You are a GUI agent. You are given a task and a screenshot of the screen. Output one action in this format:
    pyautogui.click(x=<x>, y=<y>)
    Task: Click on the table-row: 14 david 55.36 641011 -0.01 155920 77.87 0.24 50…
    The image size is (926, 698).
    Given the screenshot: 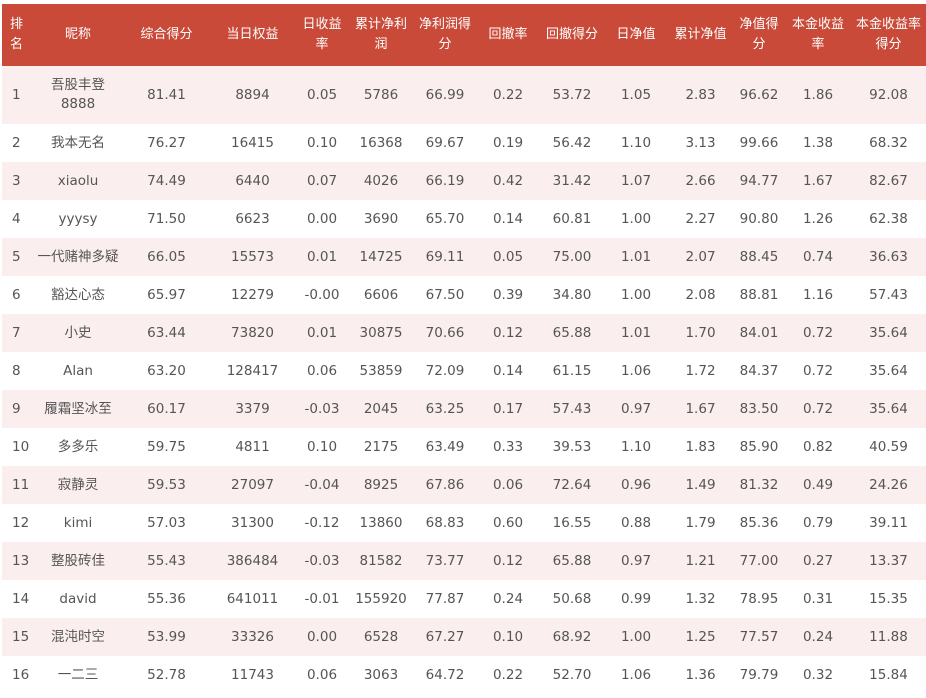 What is the action you would take?
    pyautogui.click(x=464, y=599)
    